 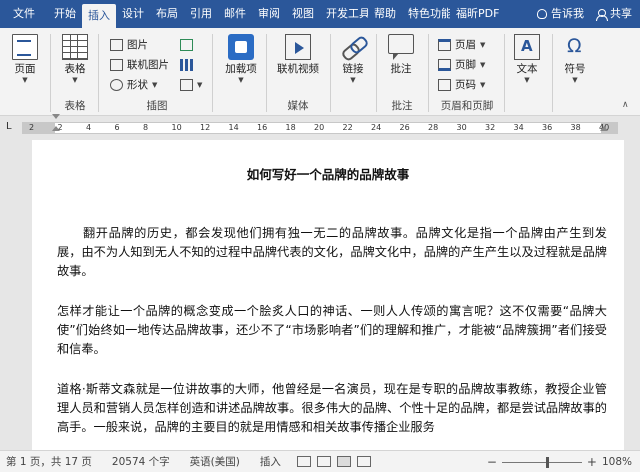 What do you see at coordinates (461, 84) in the screenshot?
I see `page-number-button: 页码 ▼` at bounding box center [461, 84].